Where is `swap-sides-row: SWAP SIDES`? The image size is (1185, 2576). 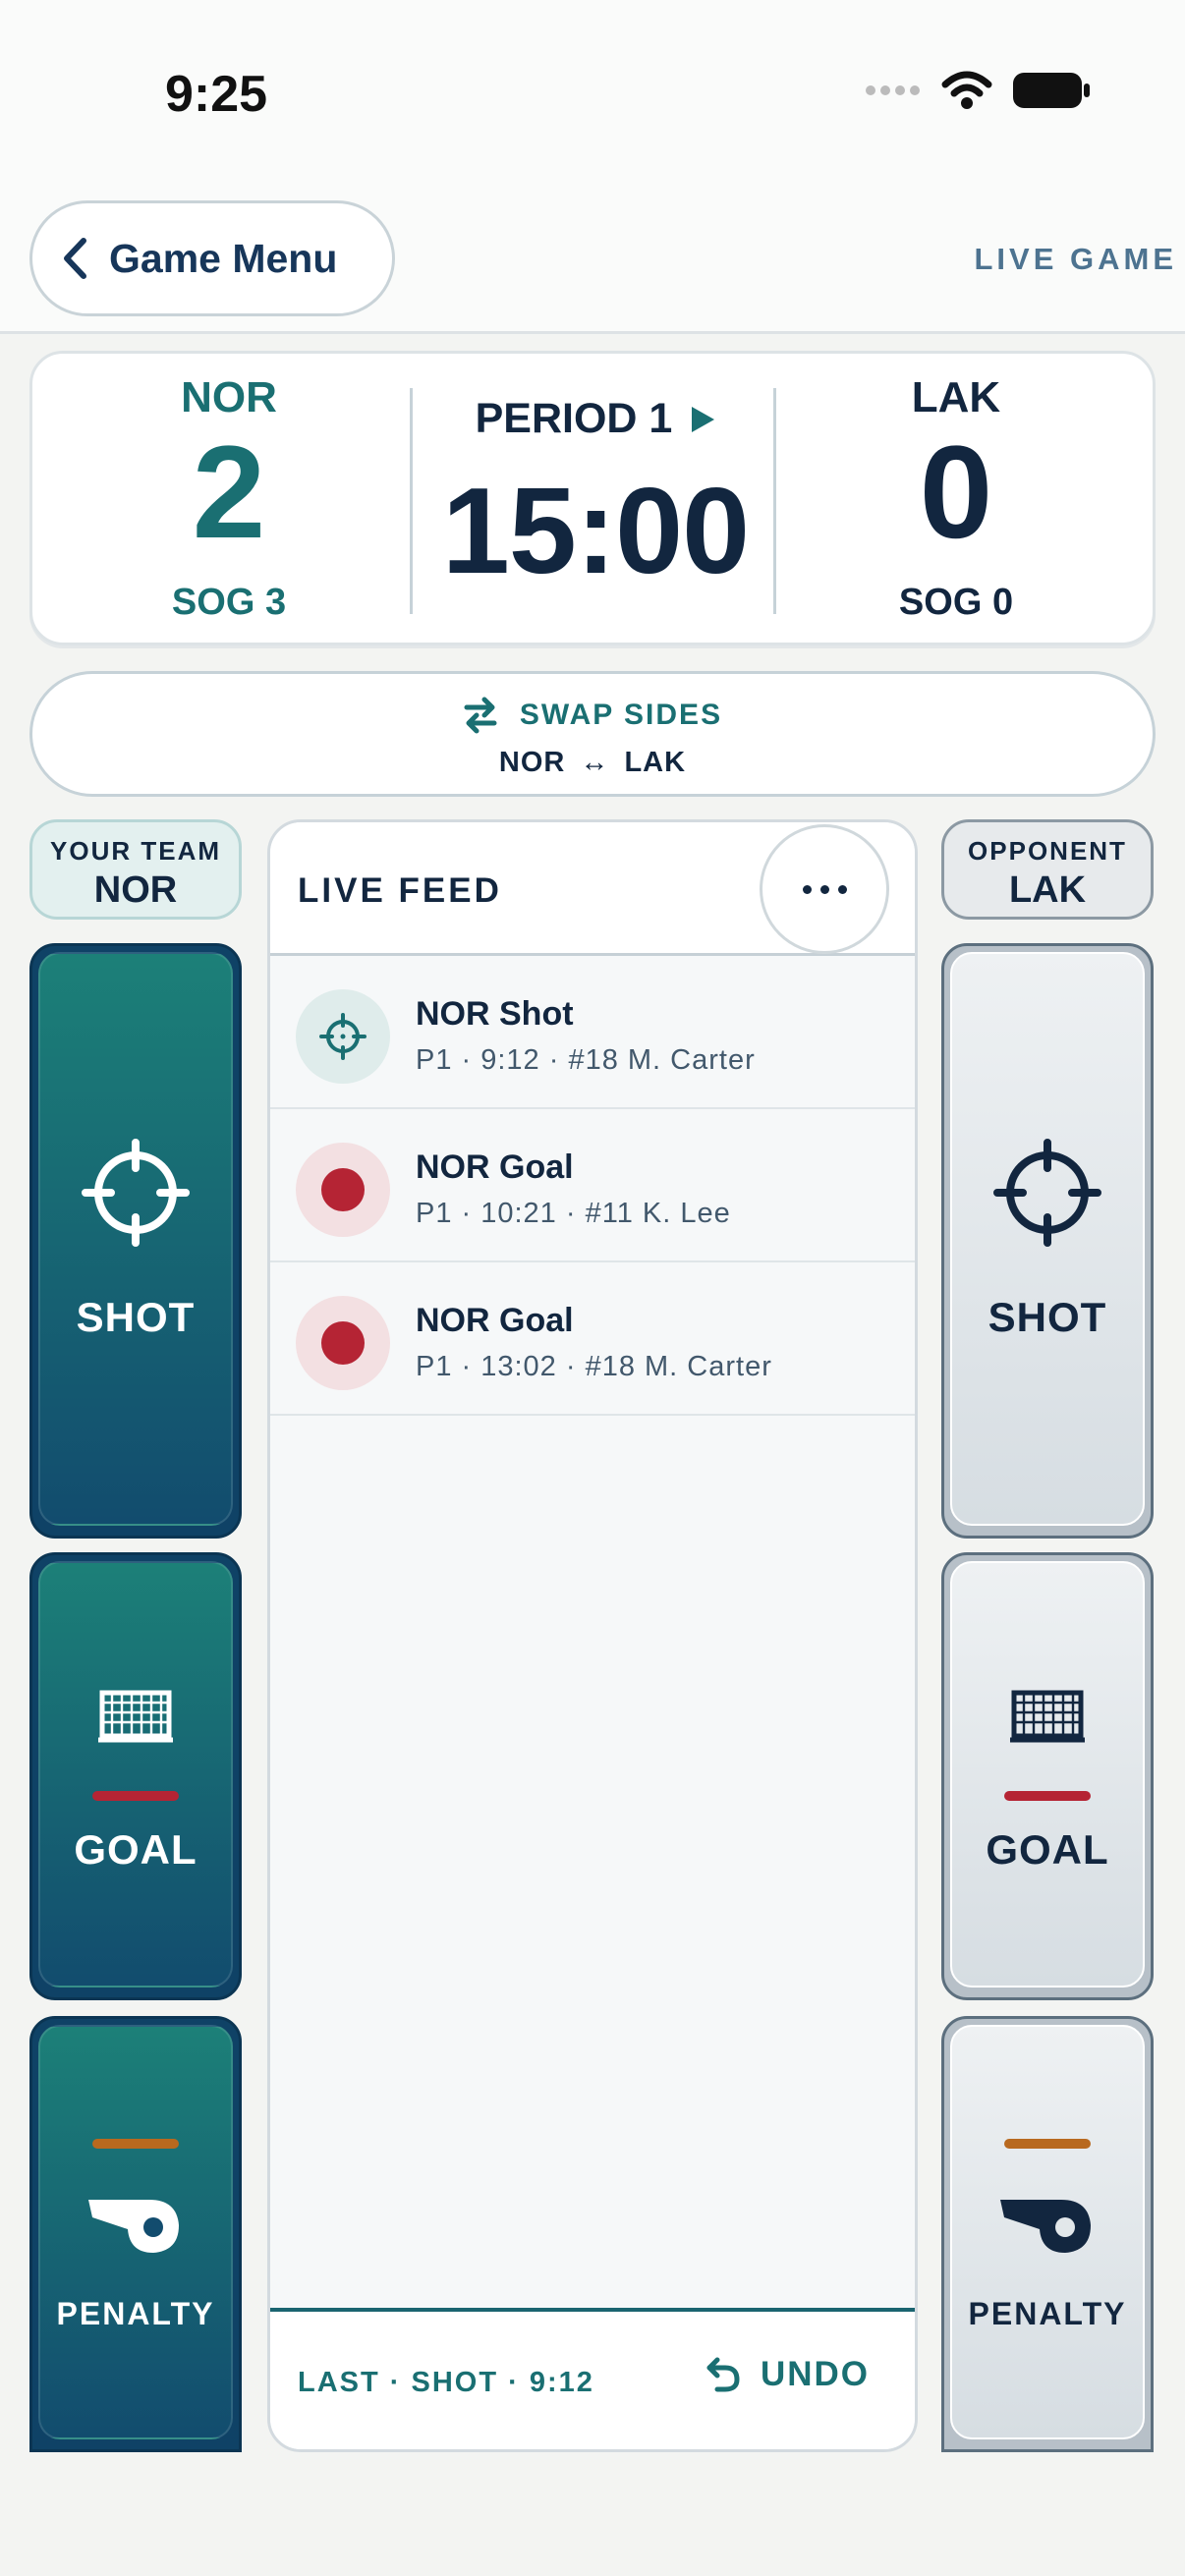
swap-sides-row: SWAP SIDES is located at coordinates (592, 715).